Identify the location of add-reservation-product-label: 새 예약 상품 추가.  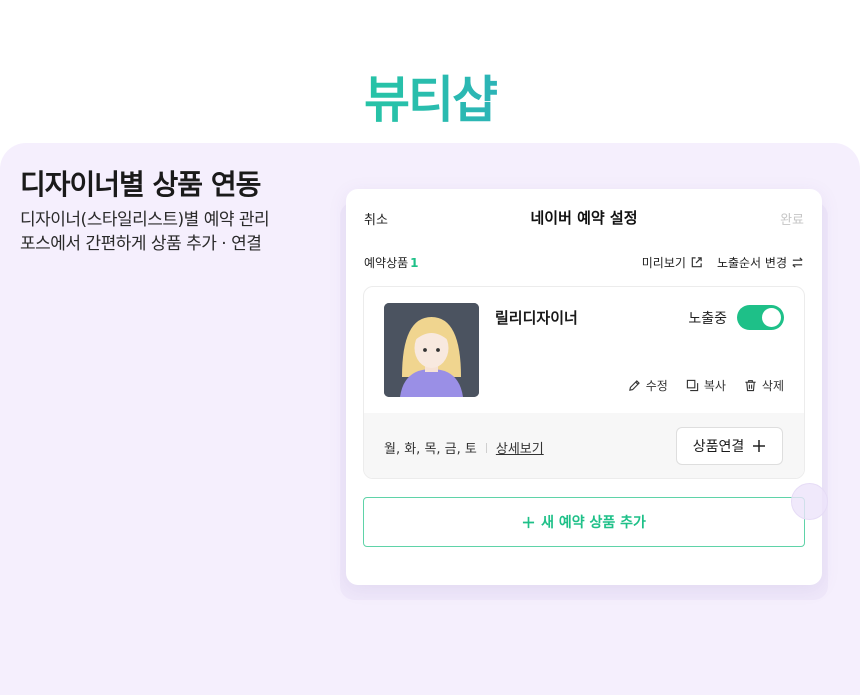
(593, 523).